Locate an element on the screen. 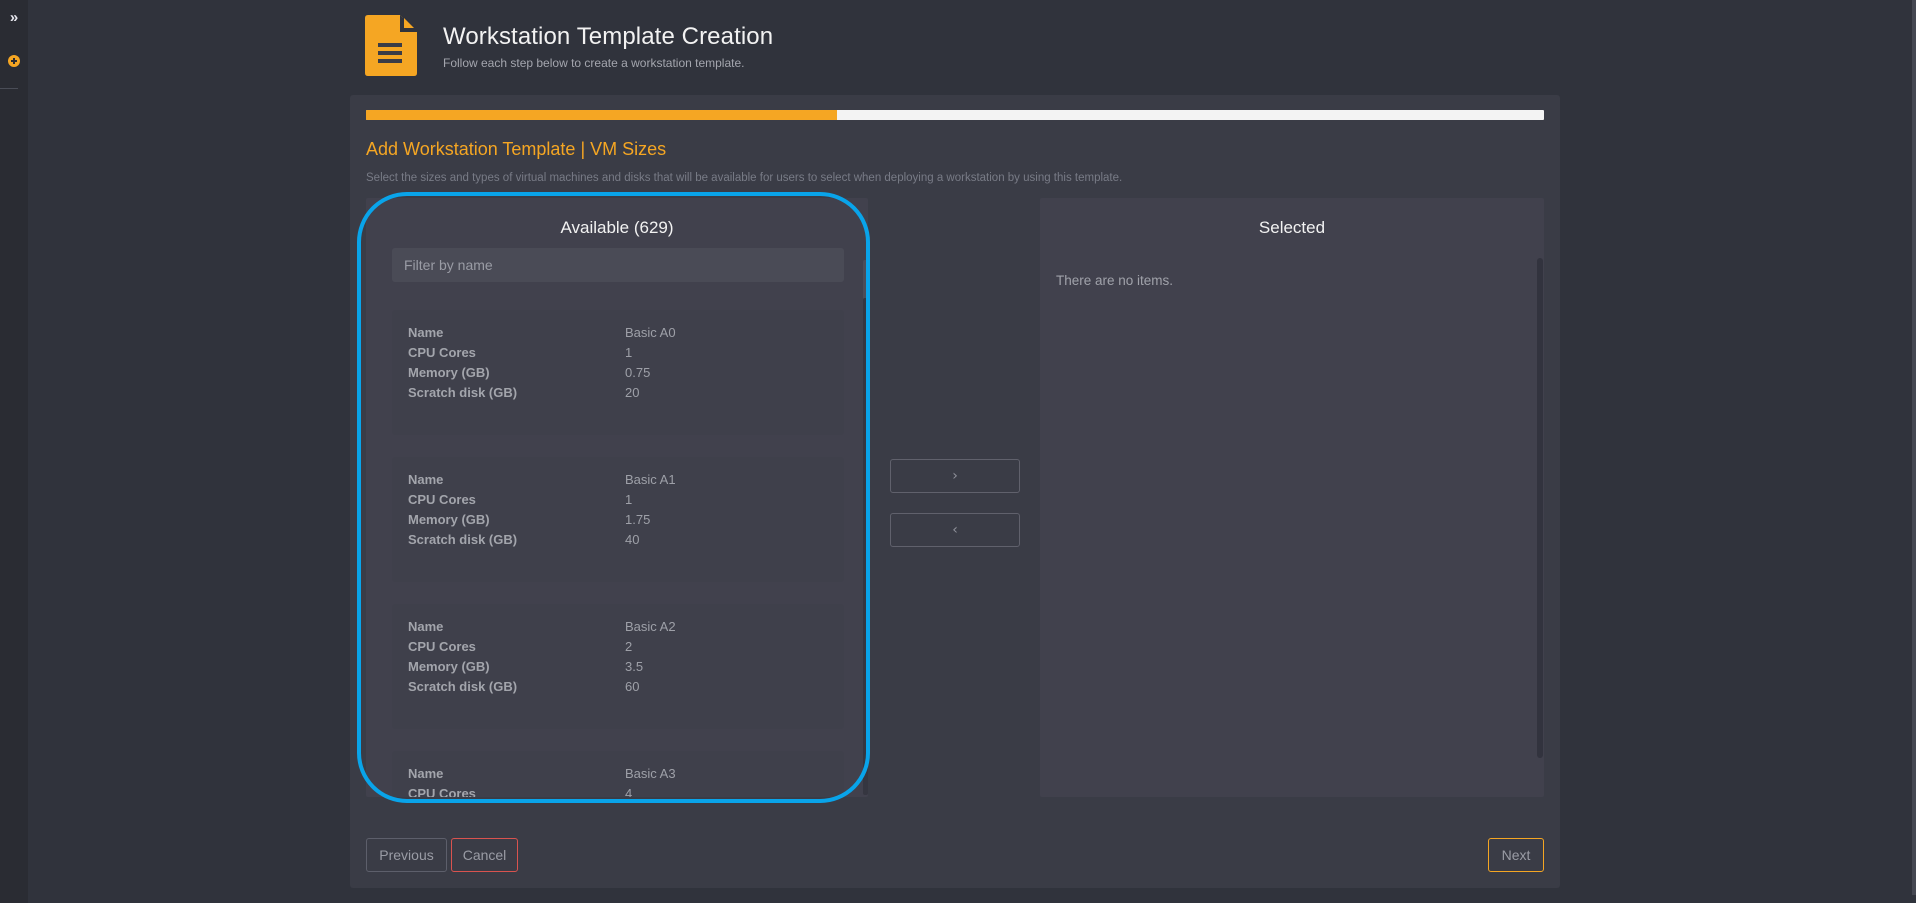 The width and height of the screenshot is (1916, 903). page-title: Workstation Template Creation is located at coordinates (608, 36).